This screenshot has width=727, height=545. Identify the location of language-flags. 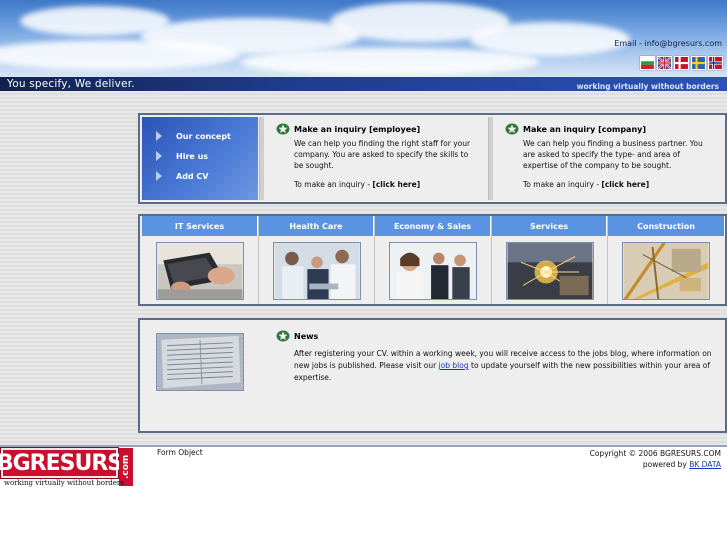
(681, 63).